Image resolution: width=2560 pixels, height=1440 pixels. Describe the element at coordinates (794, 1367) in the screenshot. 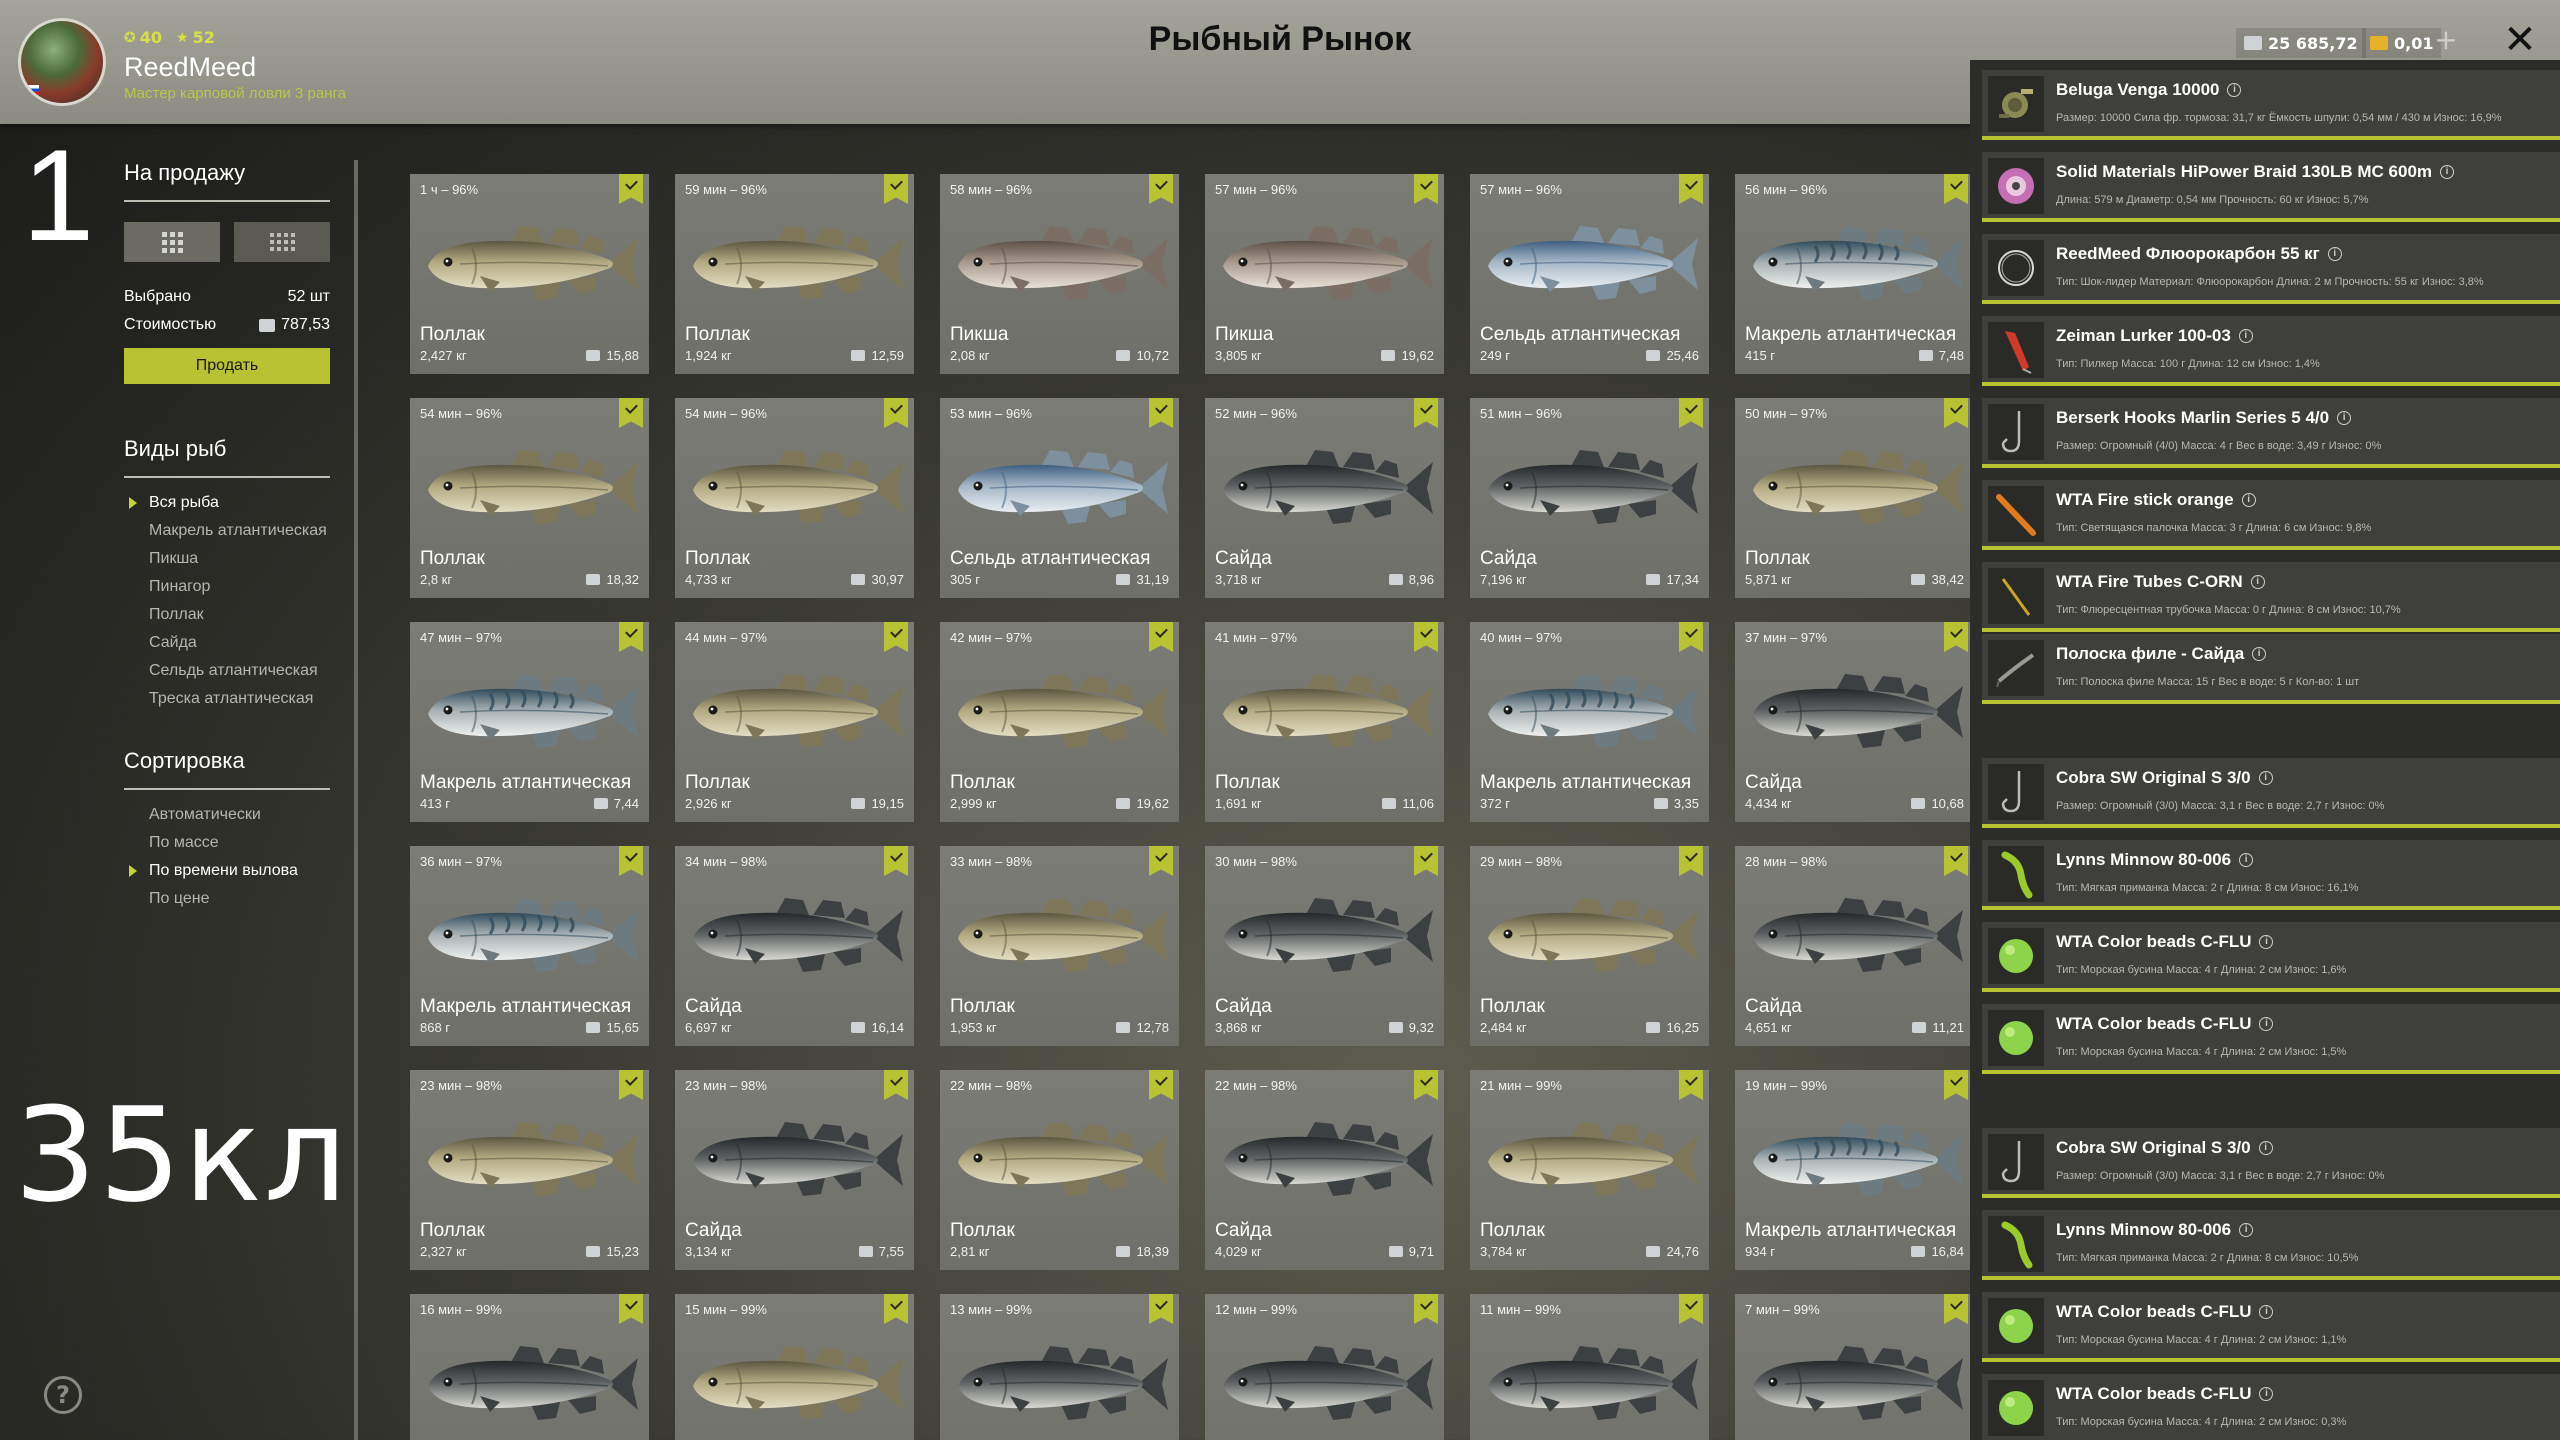

I see `fish-card: 15 мин – 99%` at that location.